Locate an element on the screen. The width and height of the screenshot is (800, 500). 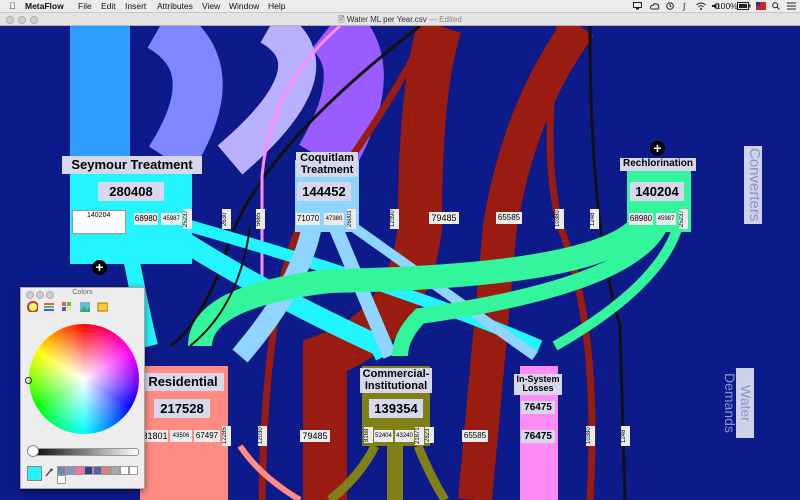
document-name: Water ML per Year.csv is located at coordinates (386, 19).